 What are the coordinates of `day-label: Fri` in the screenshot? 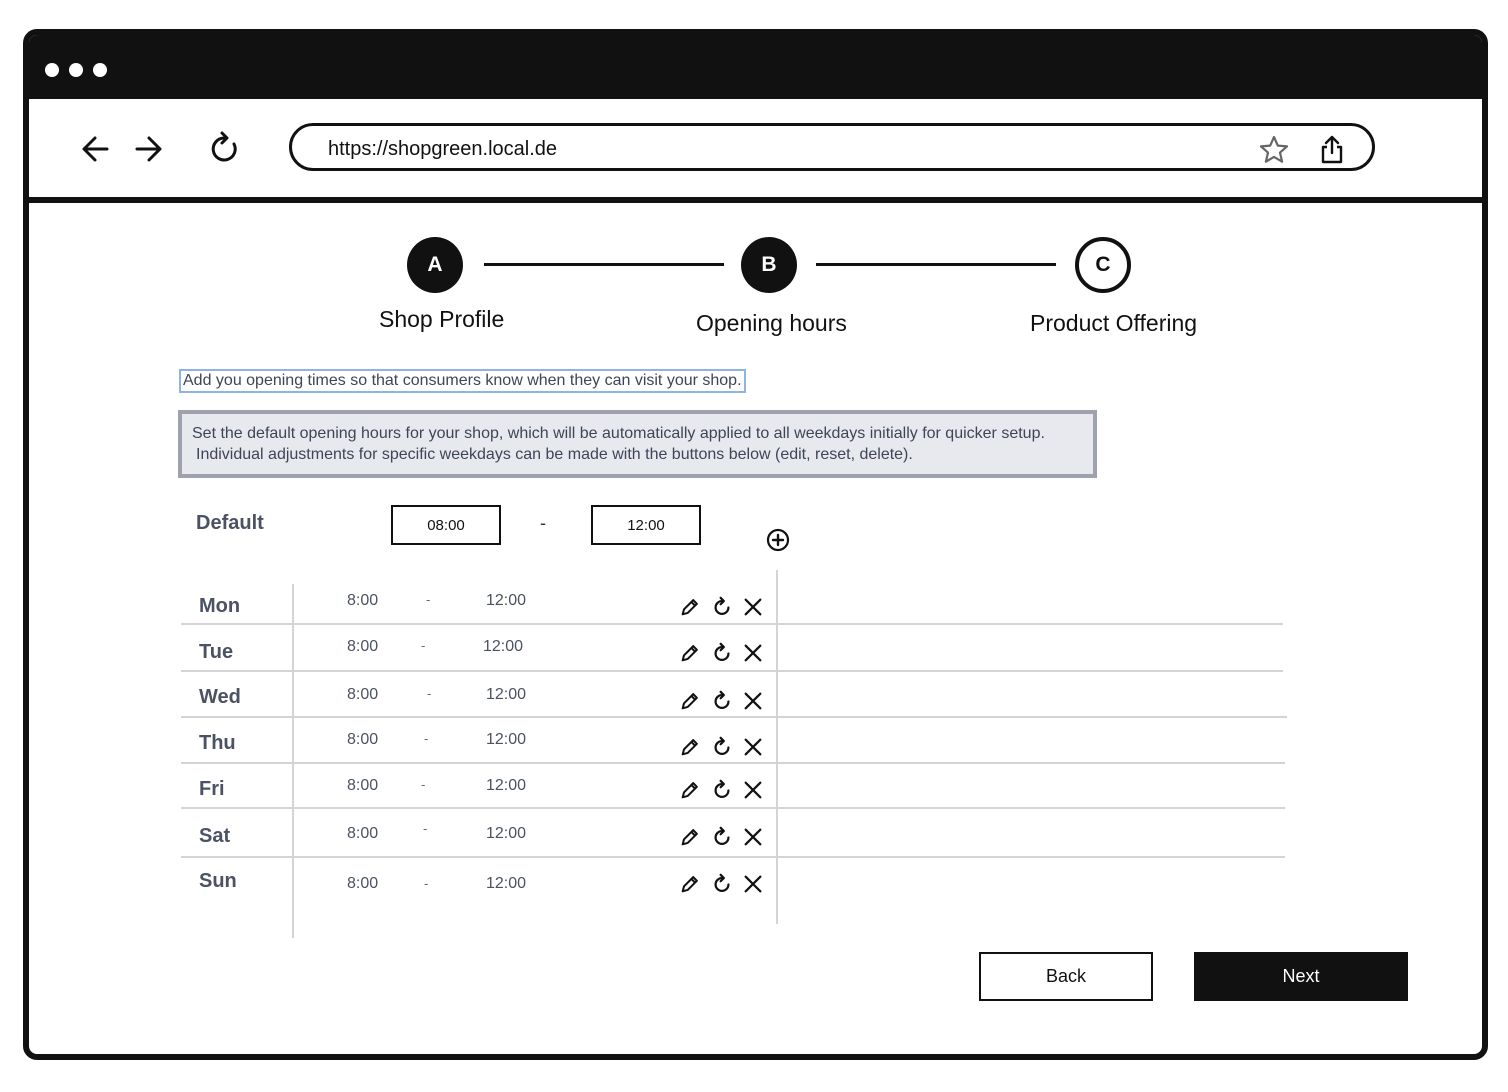 It's located at (212, 789).